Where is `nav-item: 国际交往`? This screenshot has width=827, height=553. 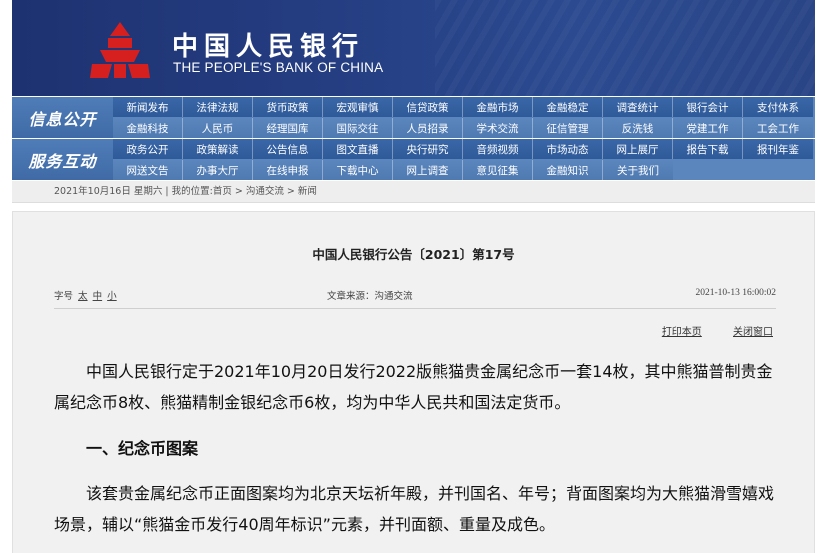 nav-item: 国际交往 is located at coordinates (358, 128).